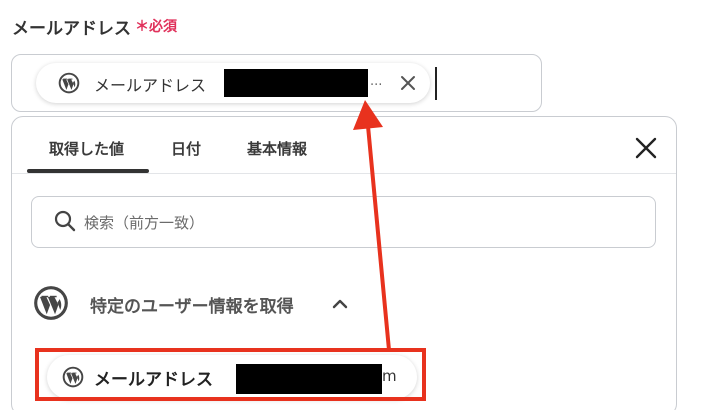 This screenshot has height=410, width=726. Describe the element at coordinates (192, 307) in the screenshot. I see `group-title: 特定のユーザー情報を取得` at that location.